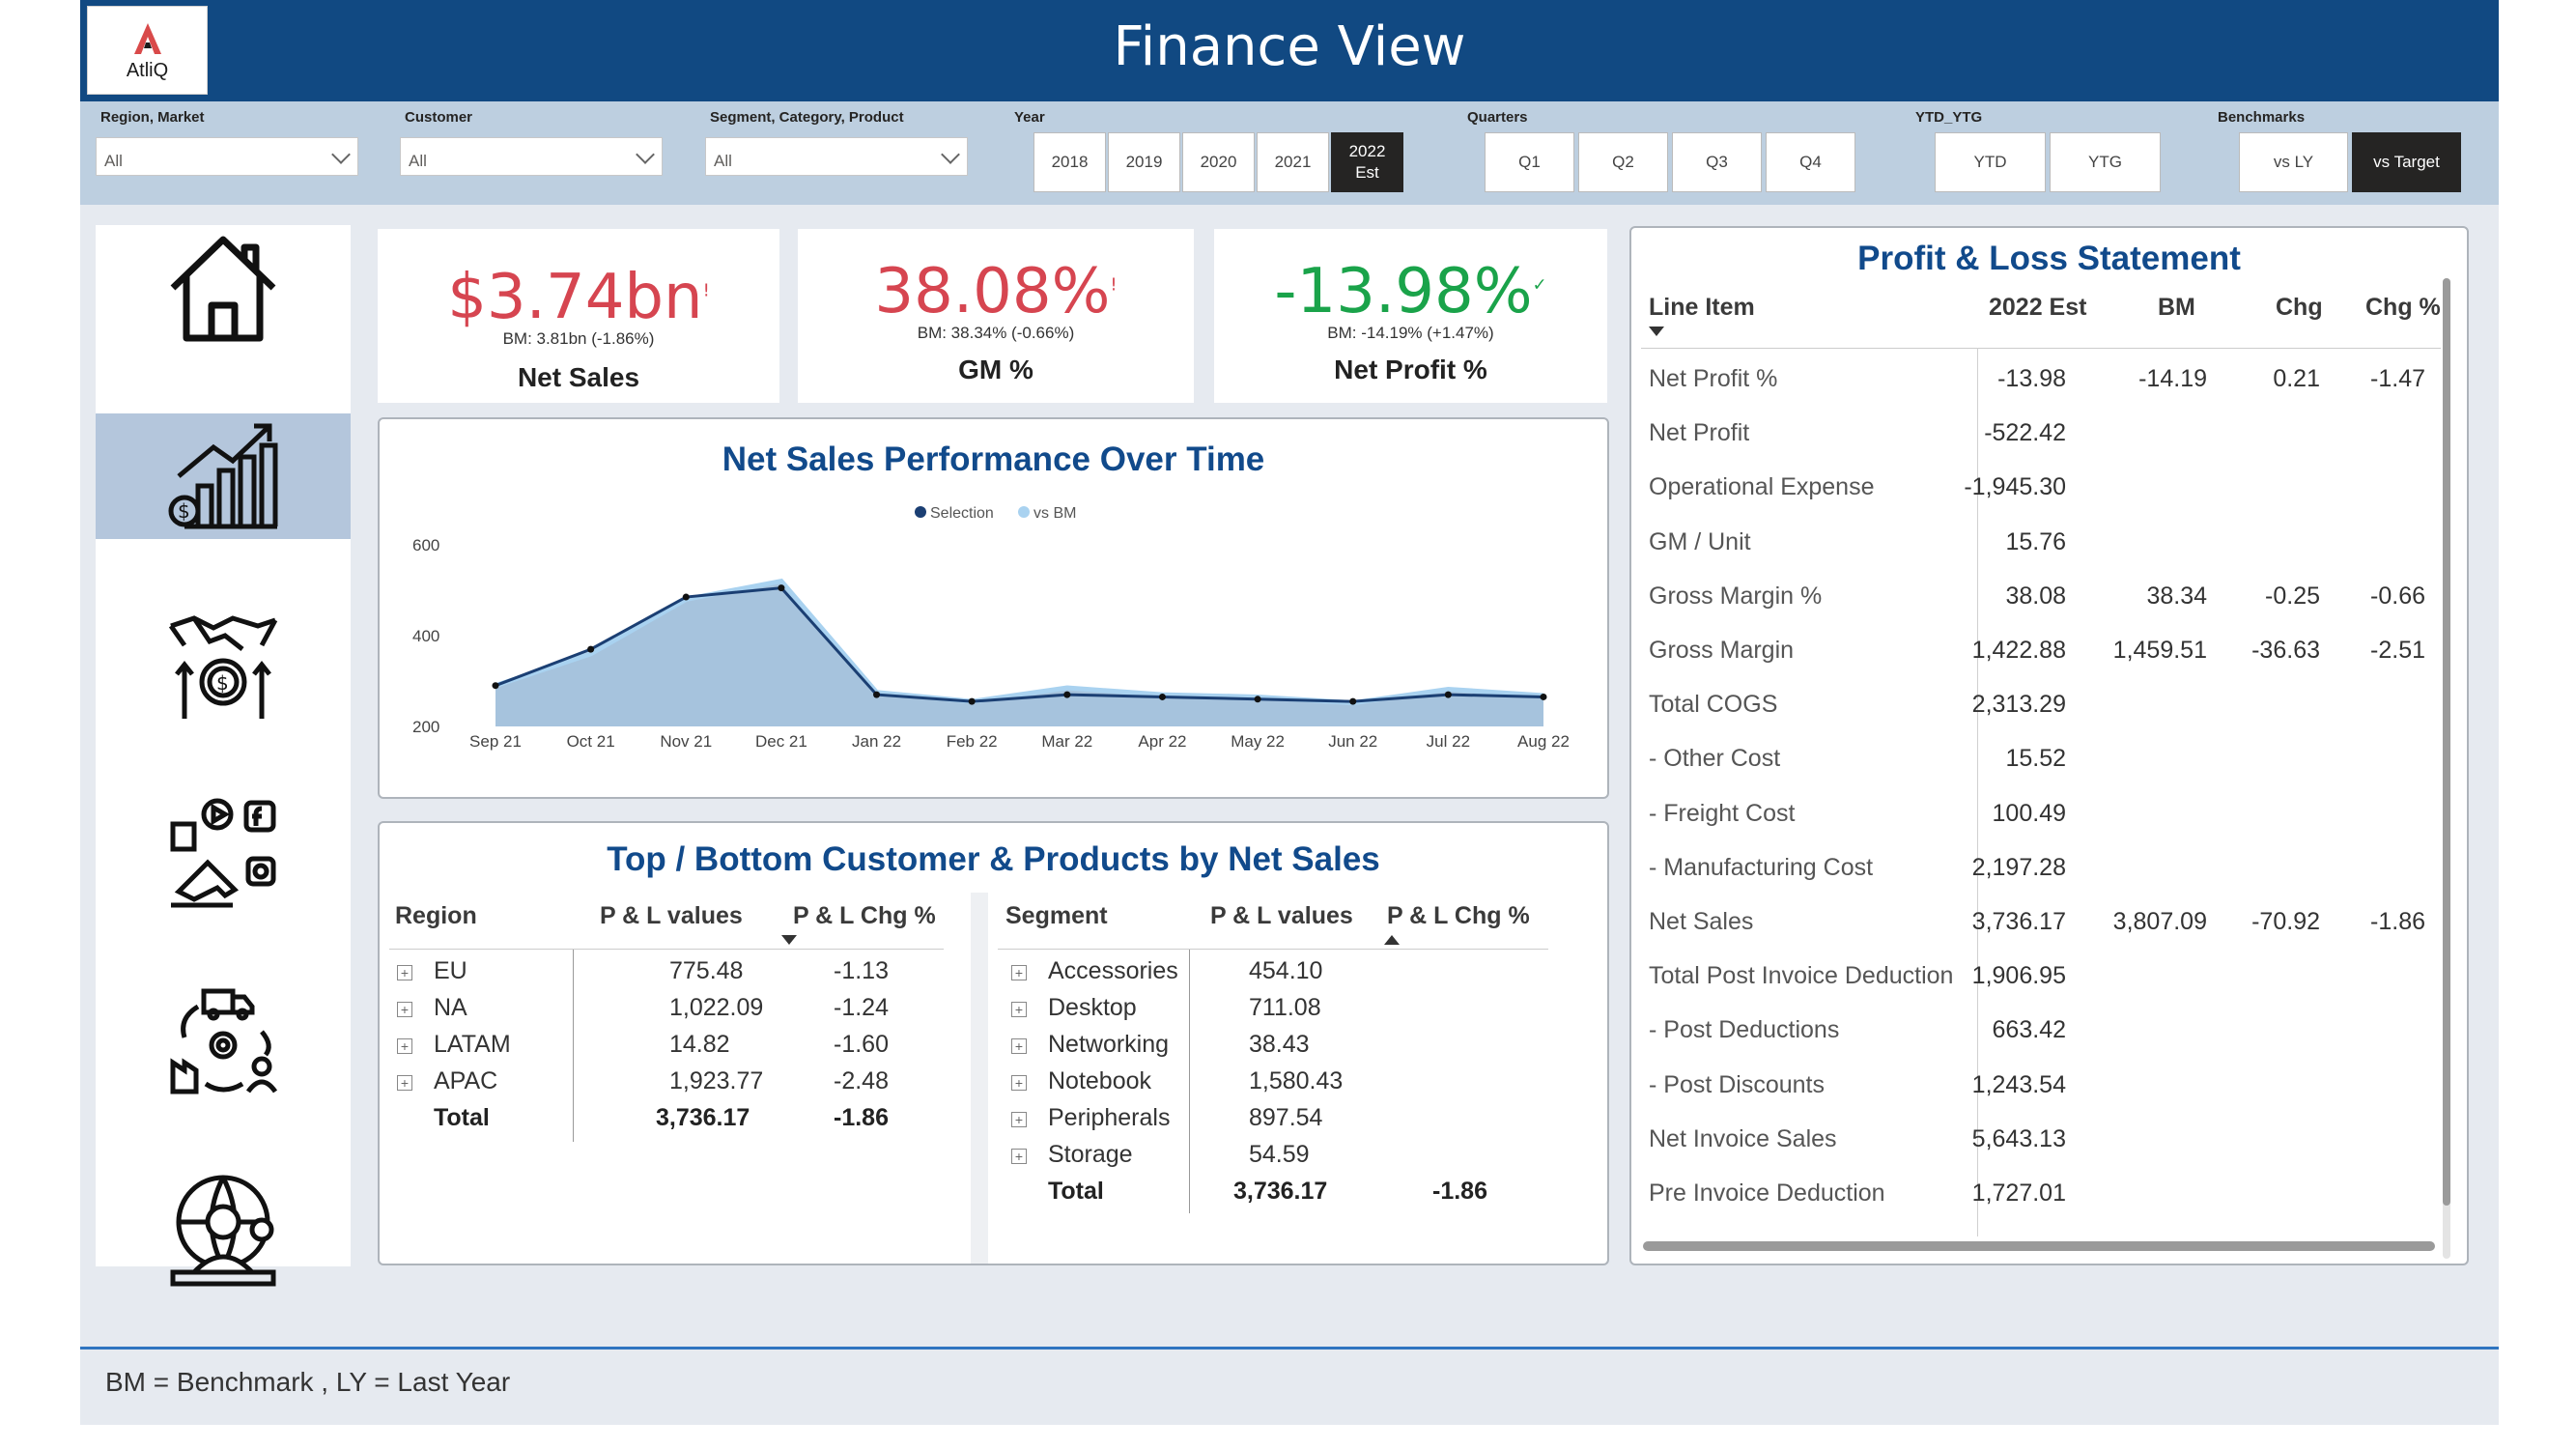 The height and width of the screenshot is (1449, 2576). Describe the element at coordinates (223, 288) in the screenshot. I see `nav-home` at that location.